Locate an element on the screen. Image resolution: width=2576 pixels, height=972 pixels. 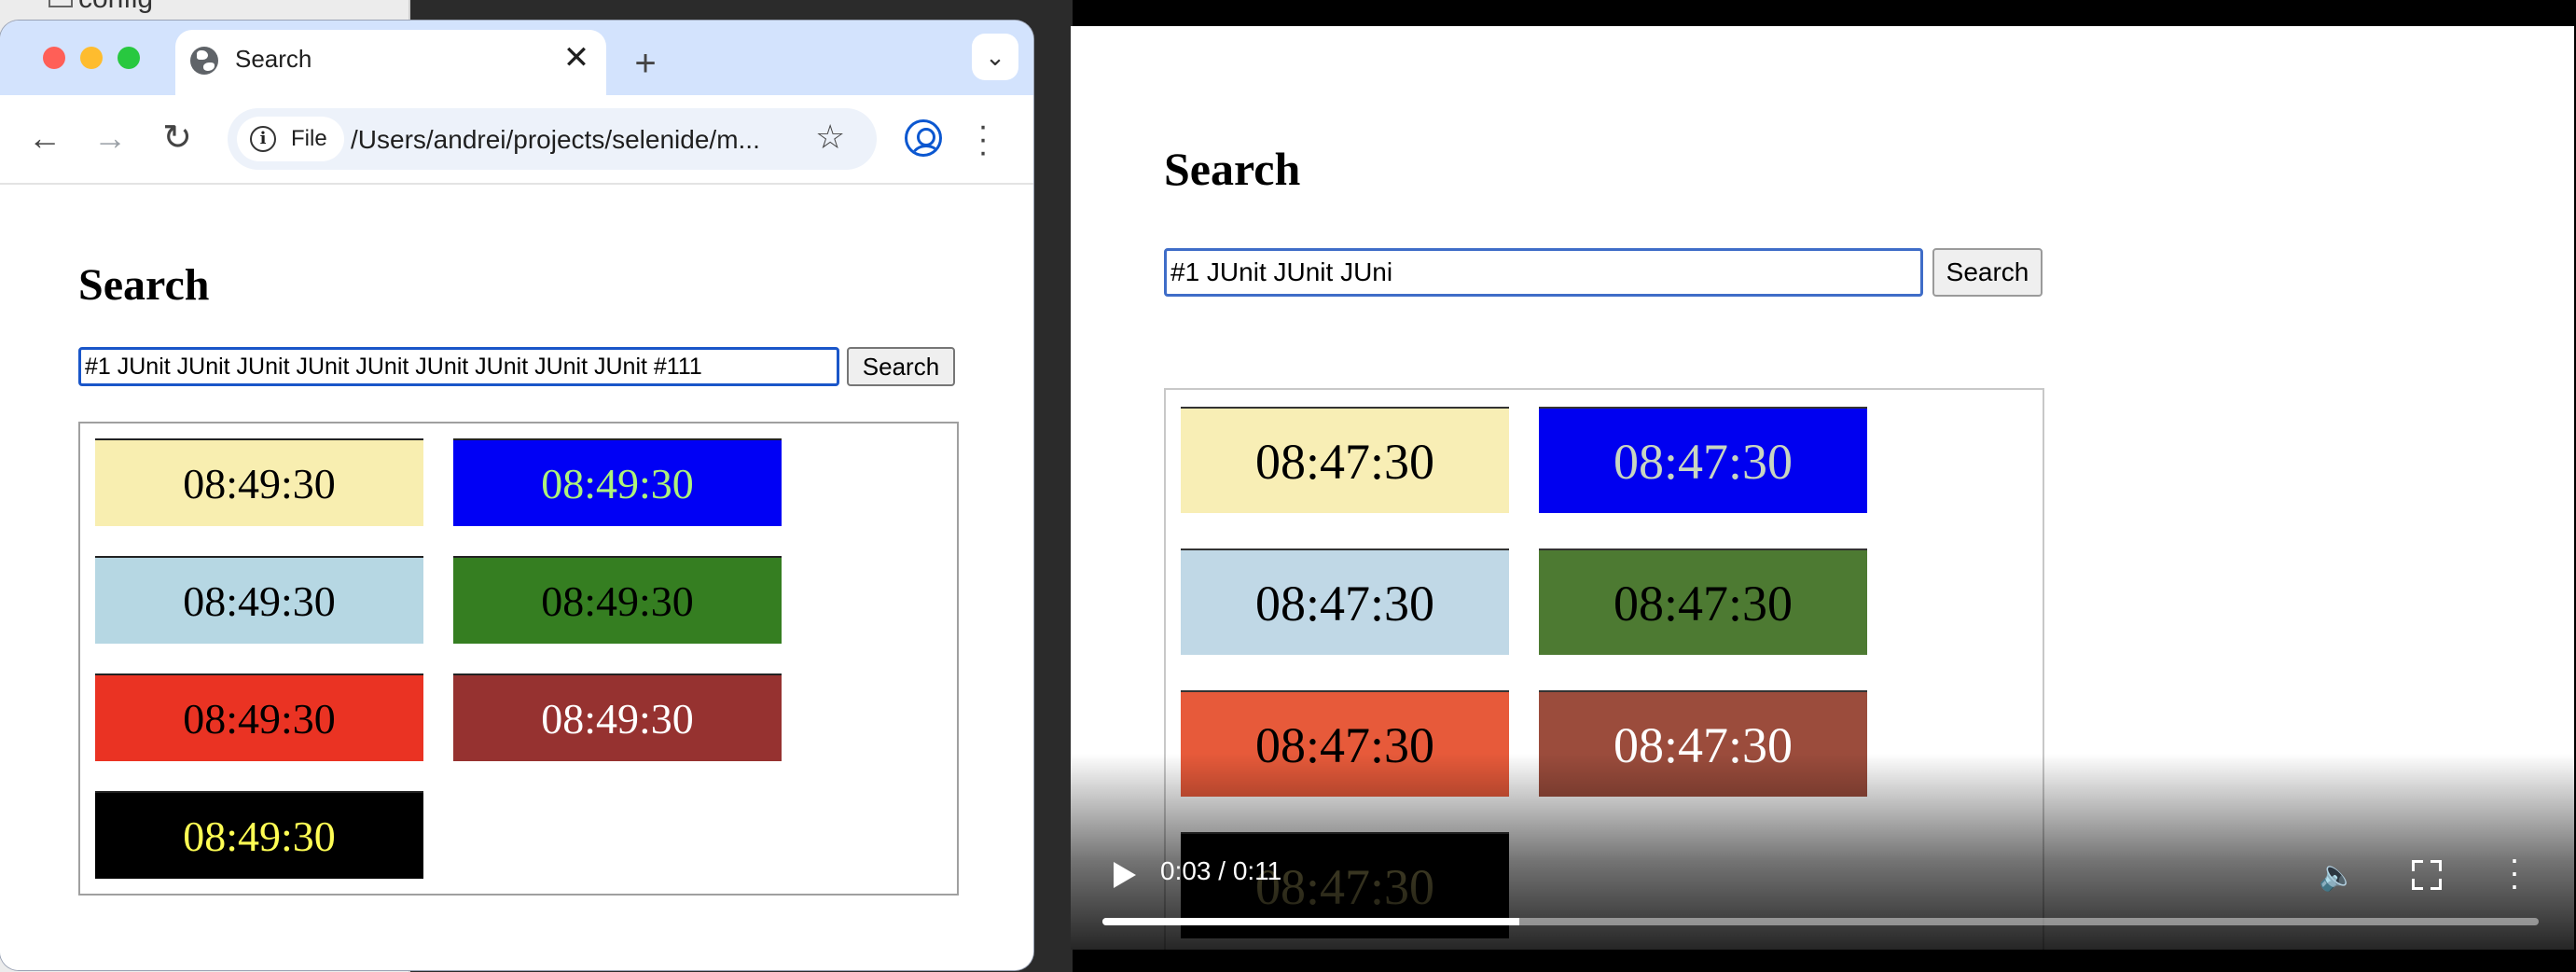
progress-bar is located at coordinates (1820, 921).